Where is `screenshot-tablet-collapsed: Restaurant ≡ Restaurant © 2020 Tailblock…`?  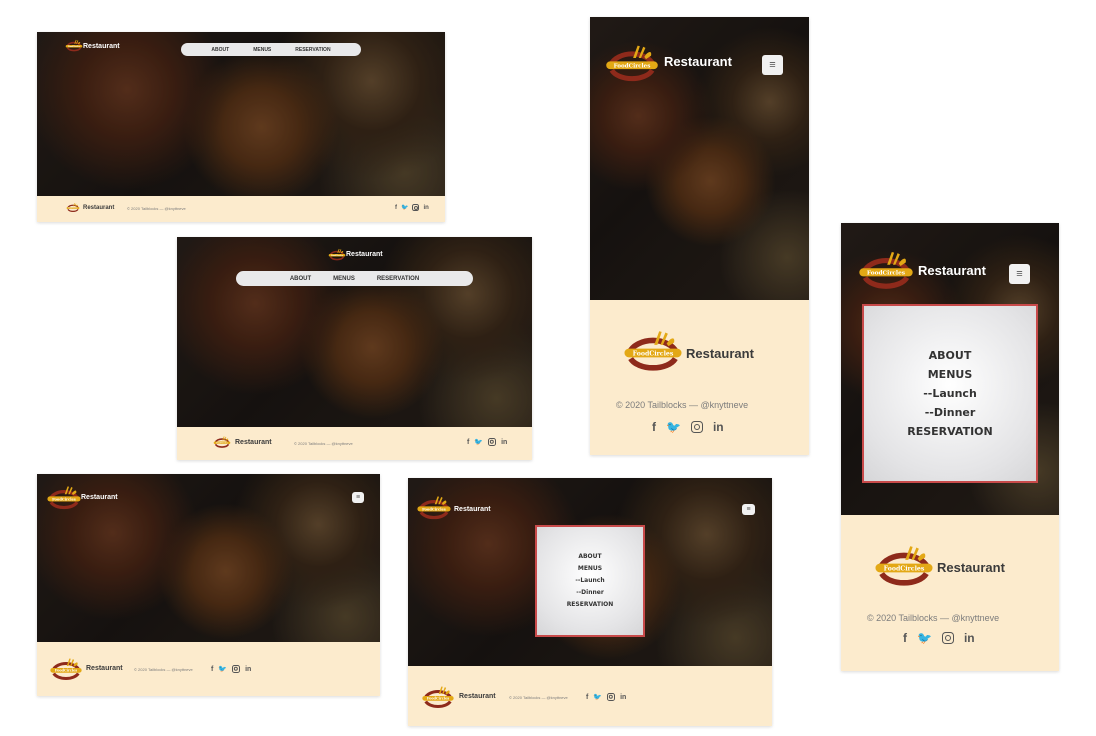
screenshot-tablet-collapsed: Restaurant ≡ Restaurant © 2020 Tailblock… is located at coordinates (208, 585).